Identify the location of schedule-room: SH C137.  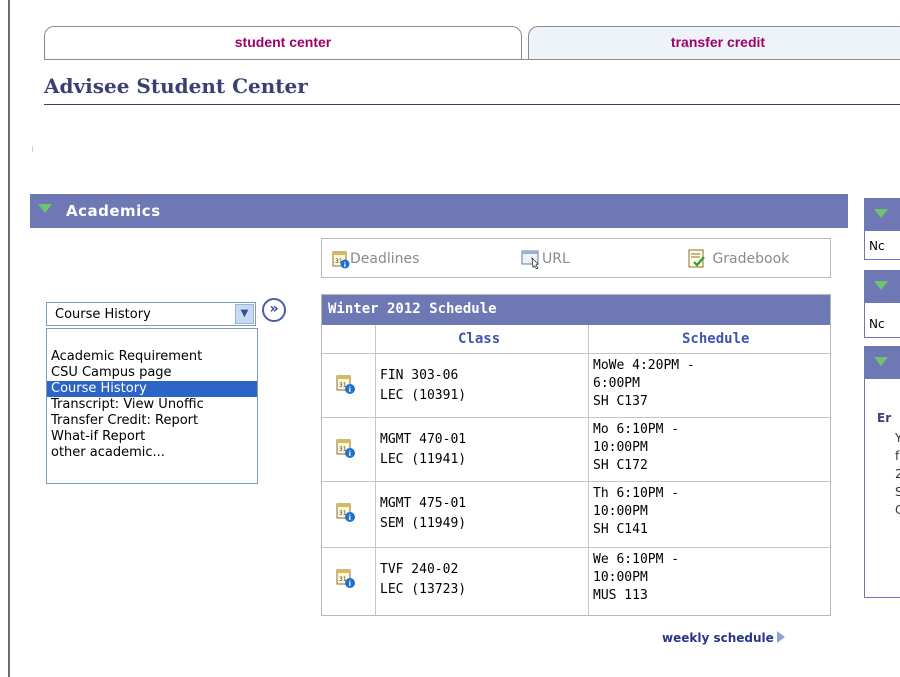
(620, 401).